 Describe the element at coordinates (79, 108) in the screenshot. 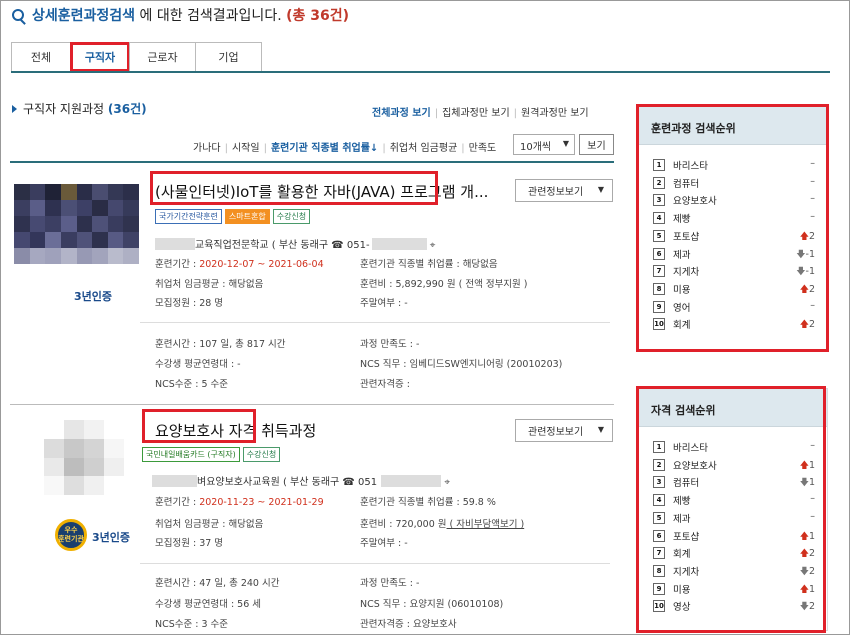

I see `section-title: 구직자 지원과정 (36건)` at that location.